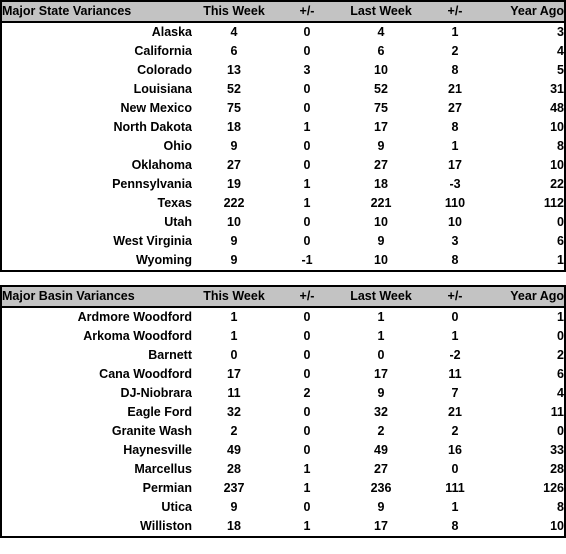 The width and height of the screenshot is (566, 554). Describe the element at coordinates (553, 488) in the screenshot. I see `row-year-ago-cell: 126` at that location.